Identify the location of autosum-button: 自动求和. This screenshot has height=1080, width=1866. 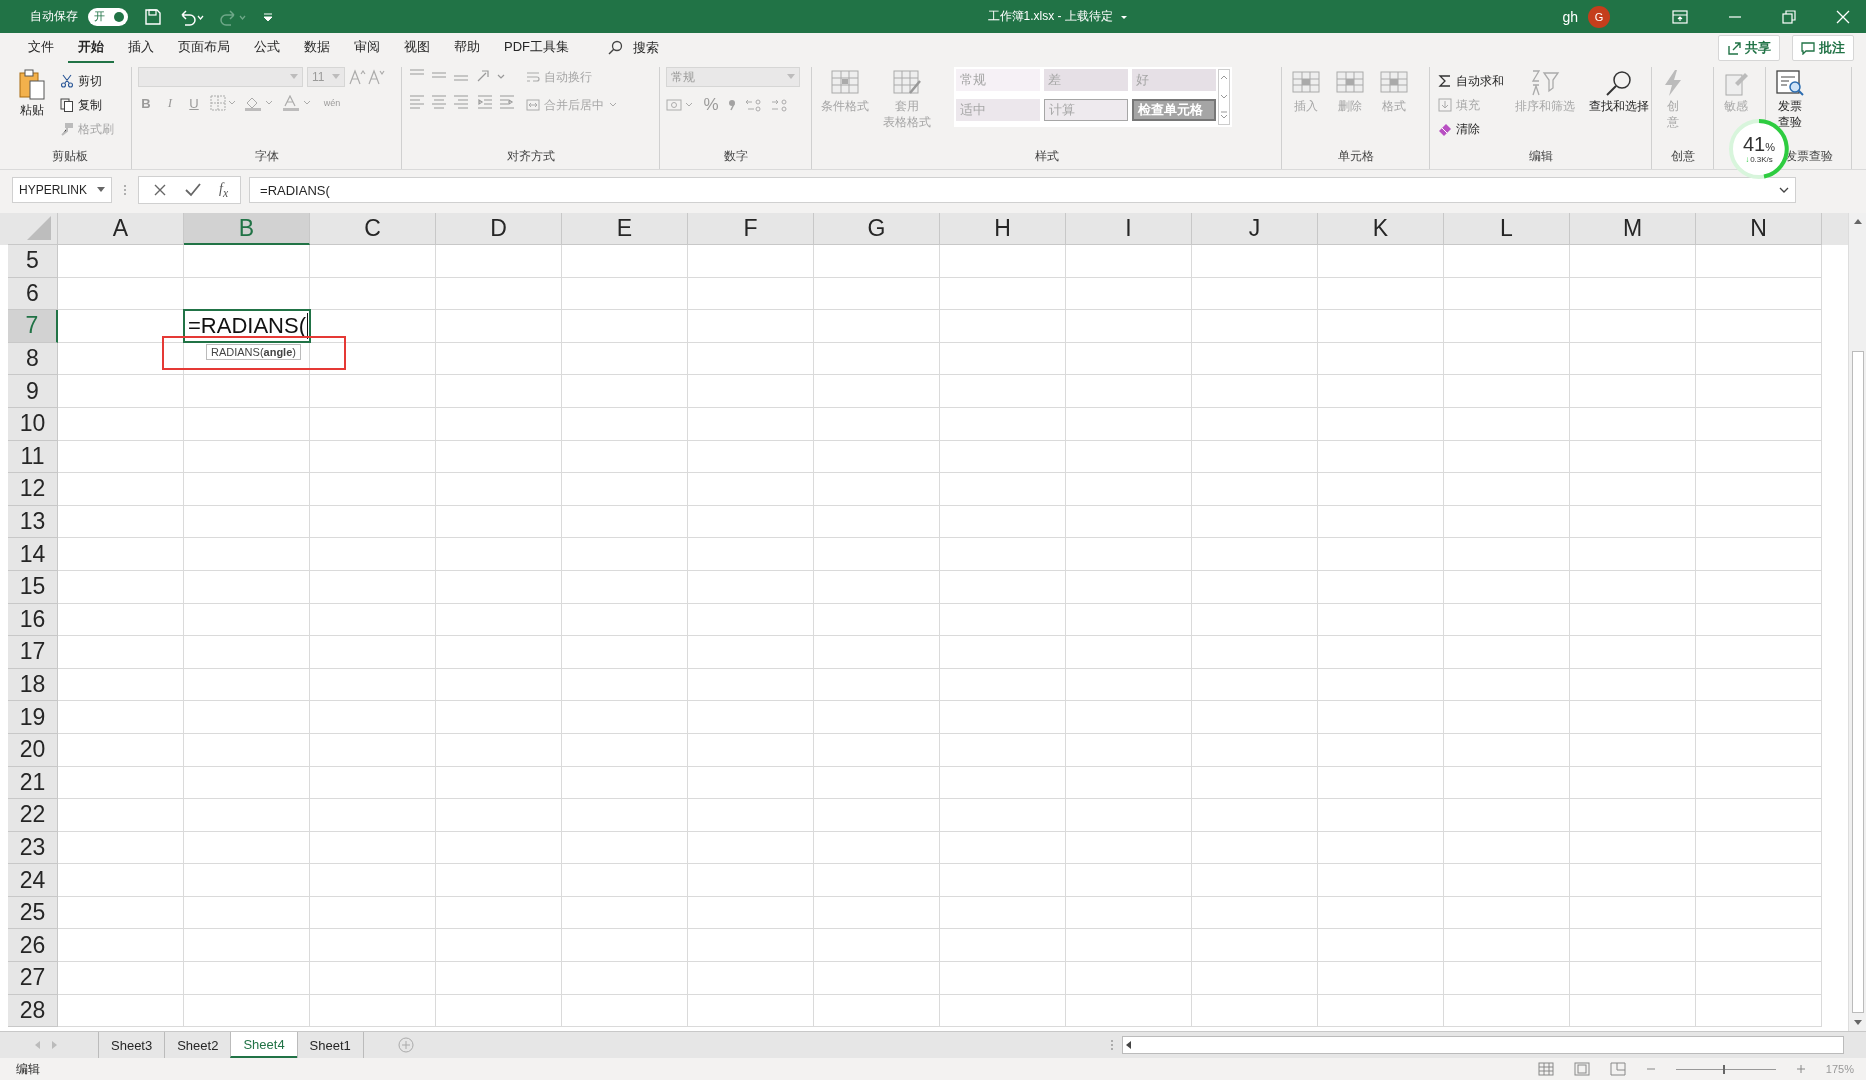
(1471, 81).